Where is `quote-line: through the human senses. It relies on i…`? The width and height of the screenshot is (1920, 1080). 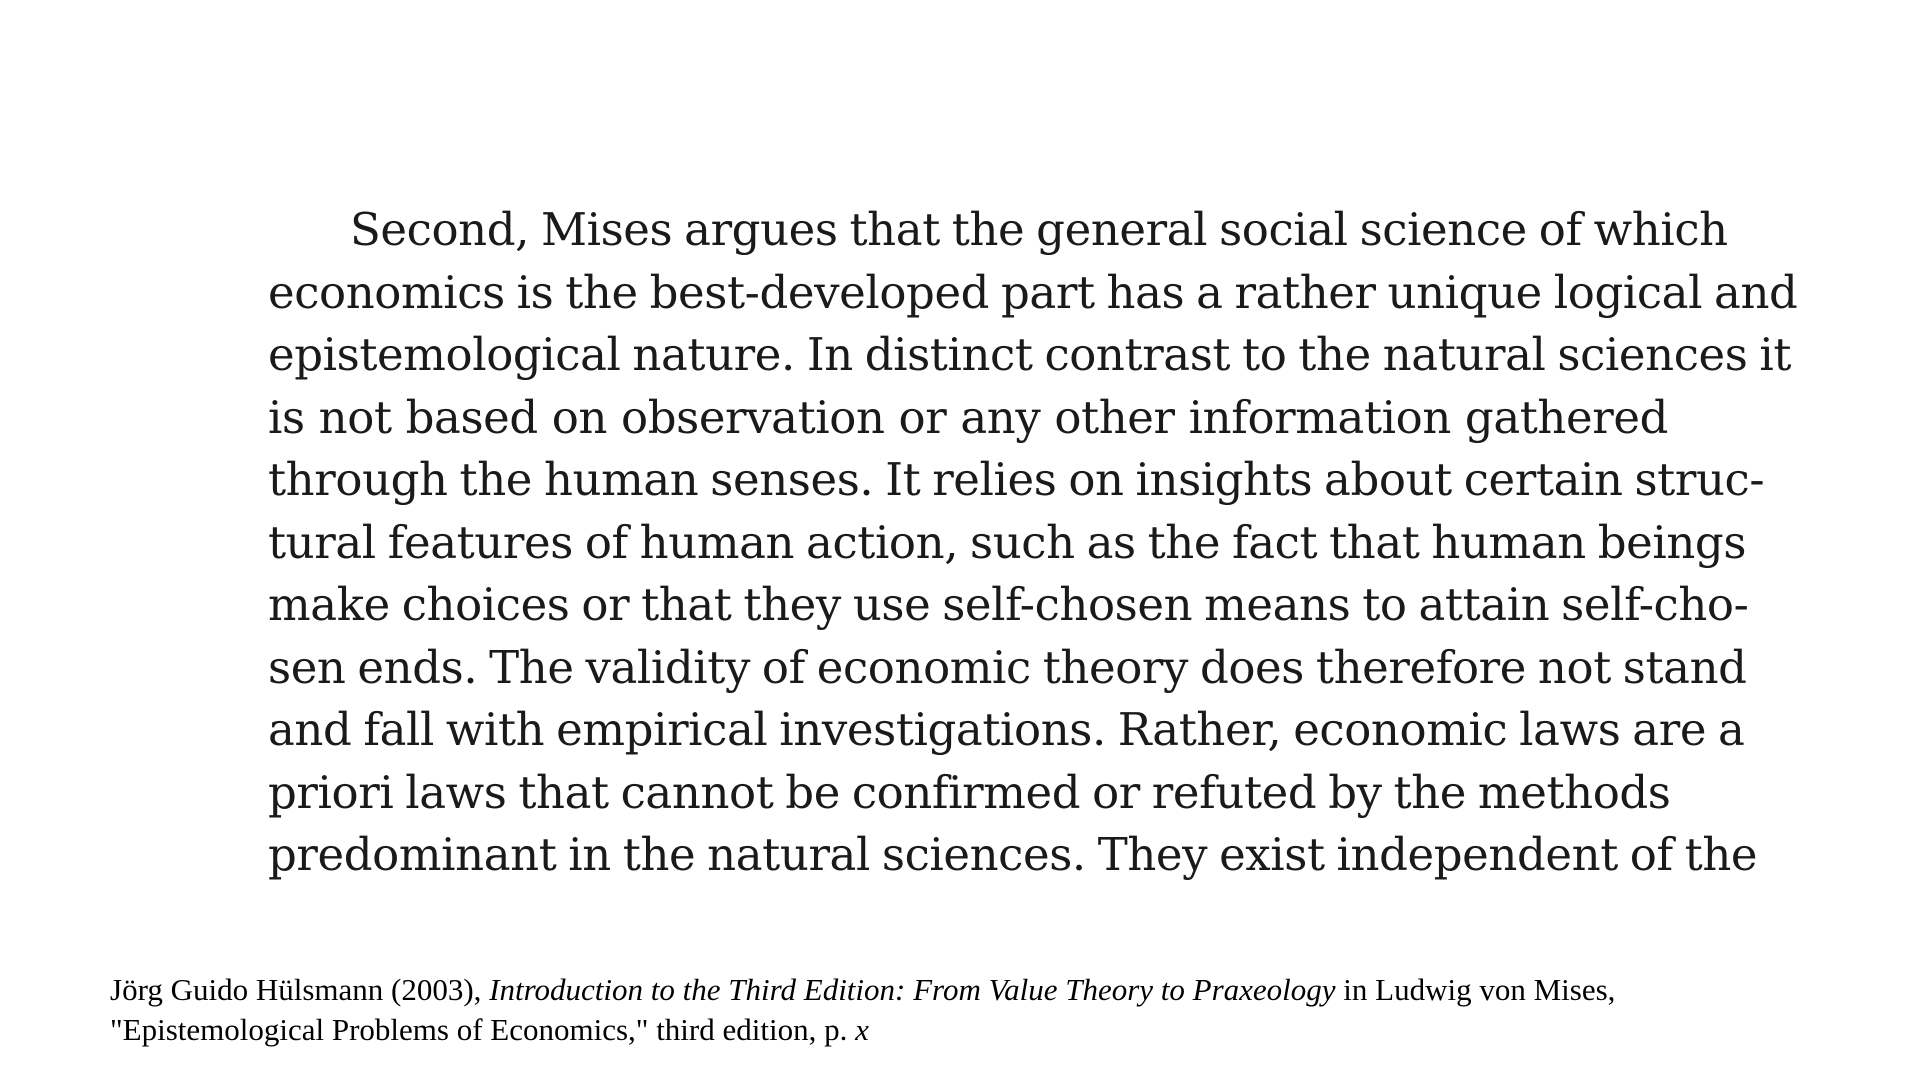 quote-line: through the human senses. It relies on i… is located at coordinates (1016, 479).